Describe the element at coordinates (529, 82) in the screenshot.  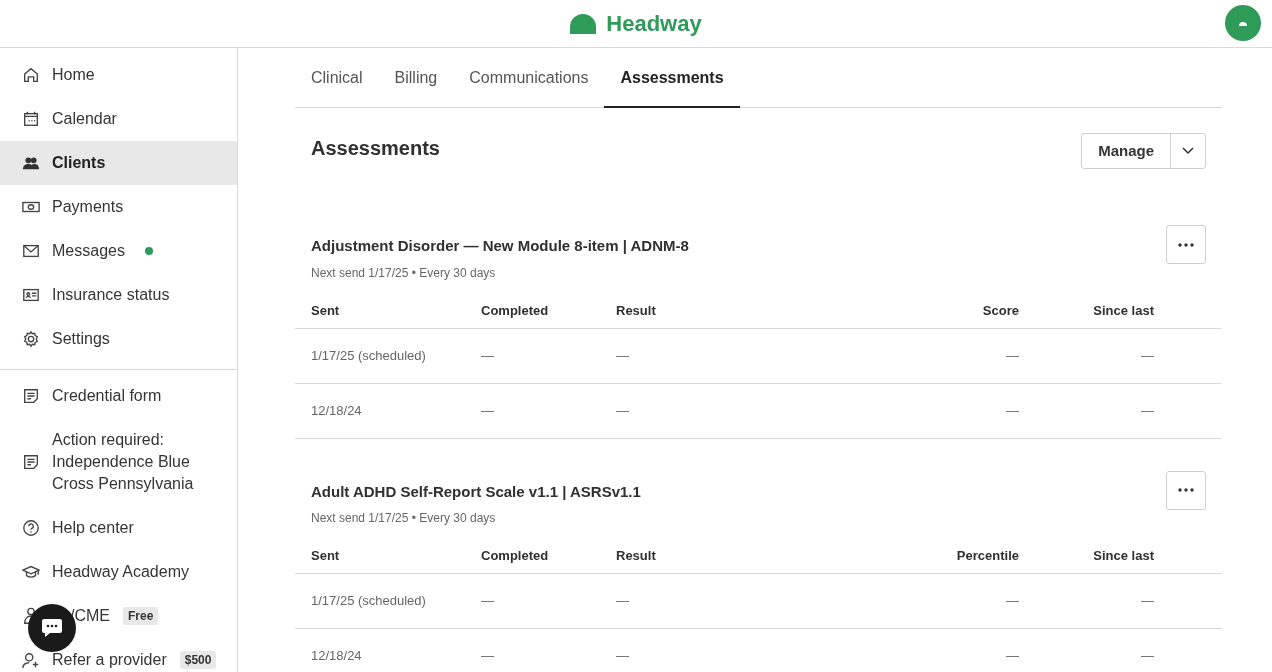
I see `tab: Communications` at that location.